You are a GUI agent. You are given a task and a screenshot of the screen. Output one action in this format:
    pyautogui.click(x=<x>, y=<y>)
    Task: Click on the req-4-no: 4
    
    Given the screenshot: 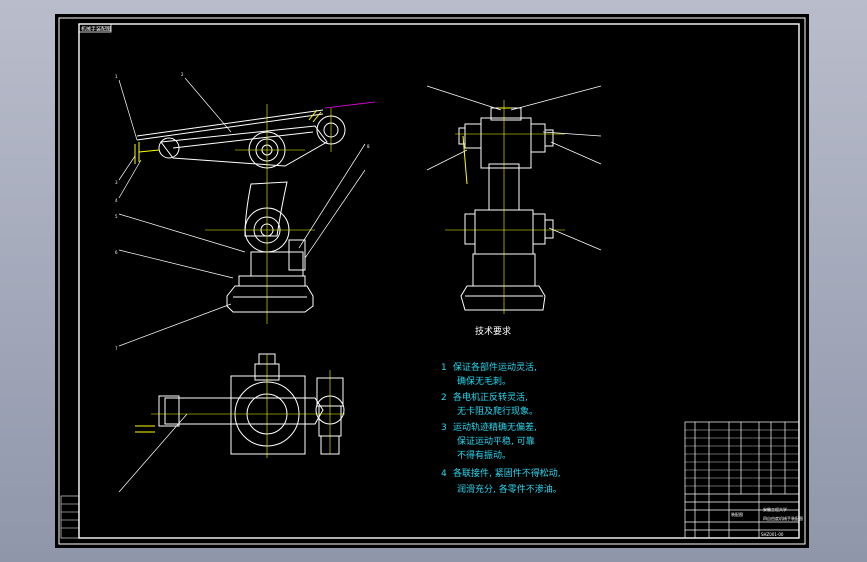 What is the action you would take?
    pyautogui.click(x=444, y=474)
    